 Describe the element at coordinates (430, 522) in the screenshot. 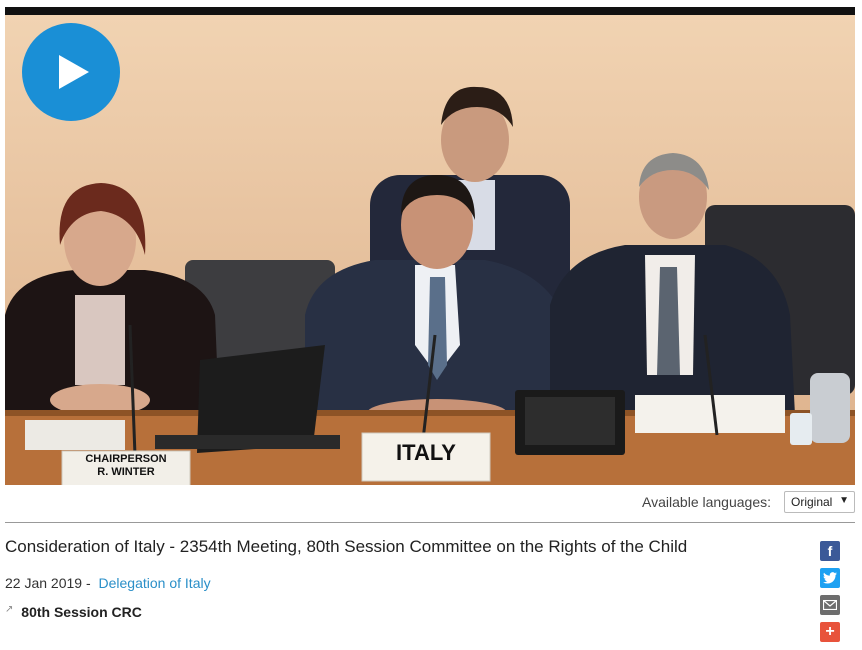

I see `divider` at that location.